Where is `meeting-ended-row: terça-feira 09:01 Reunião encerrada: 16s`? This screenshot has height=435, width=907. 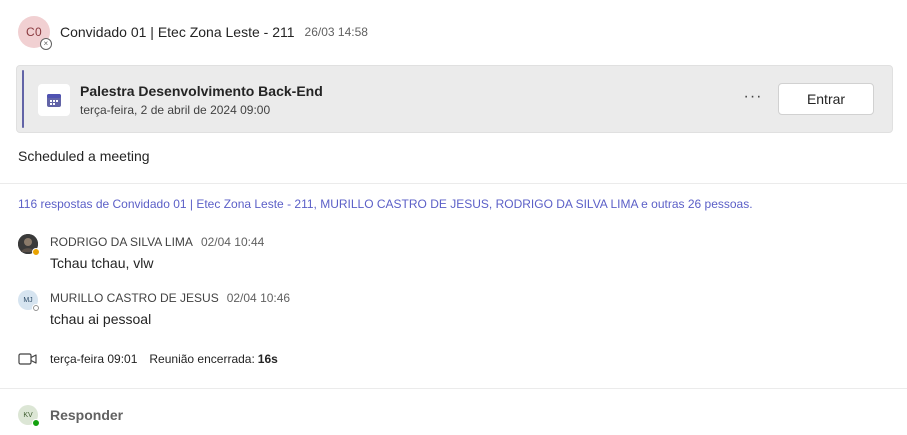
meeting-ended-row: terça-feira 09:01 Reunião encerrada: 16s is located at coordinates (148, 359).